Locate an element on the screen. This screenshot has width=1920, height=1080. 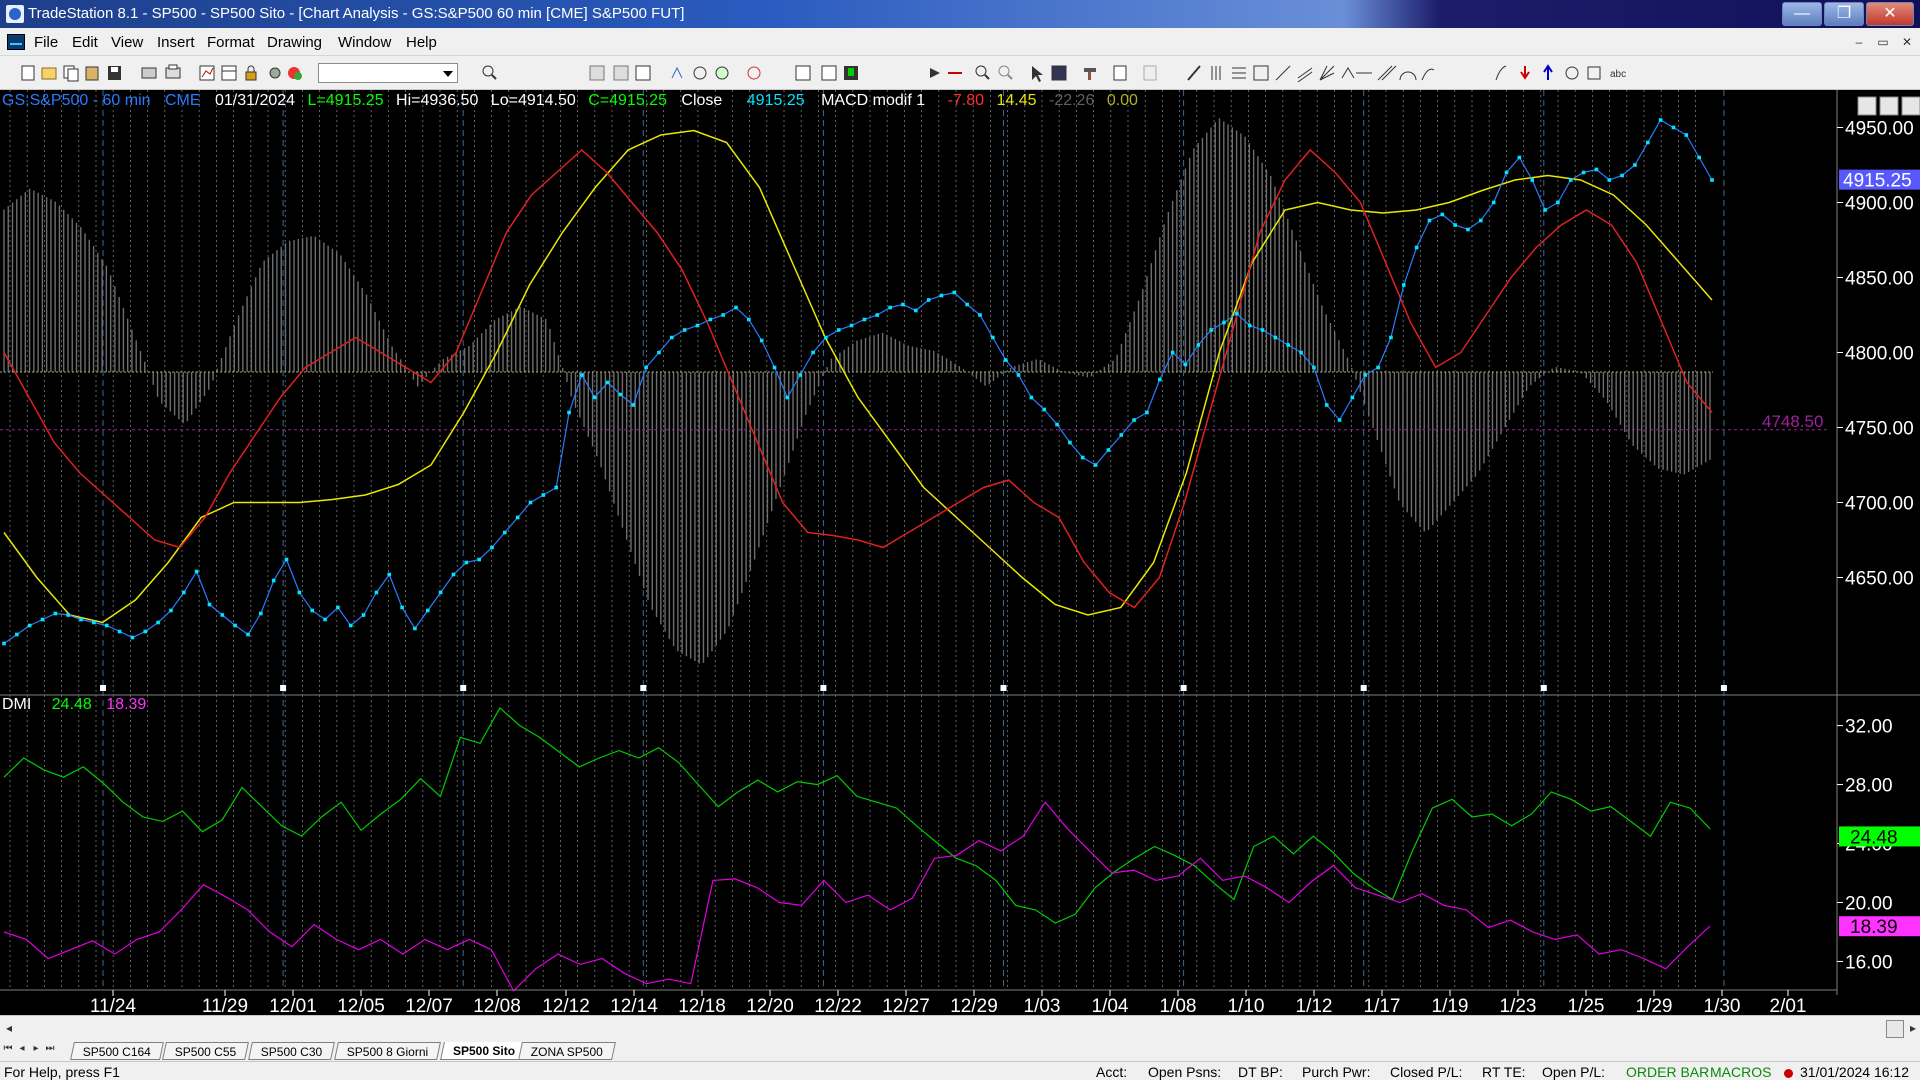
menu-insert: Insert is located at coordinates (176, 42).